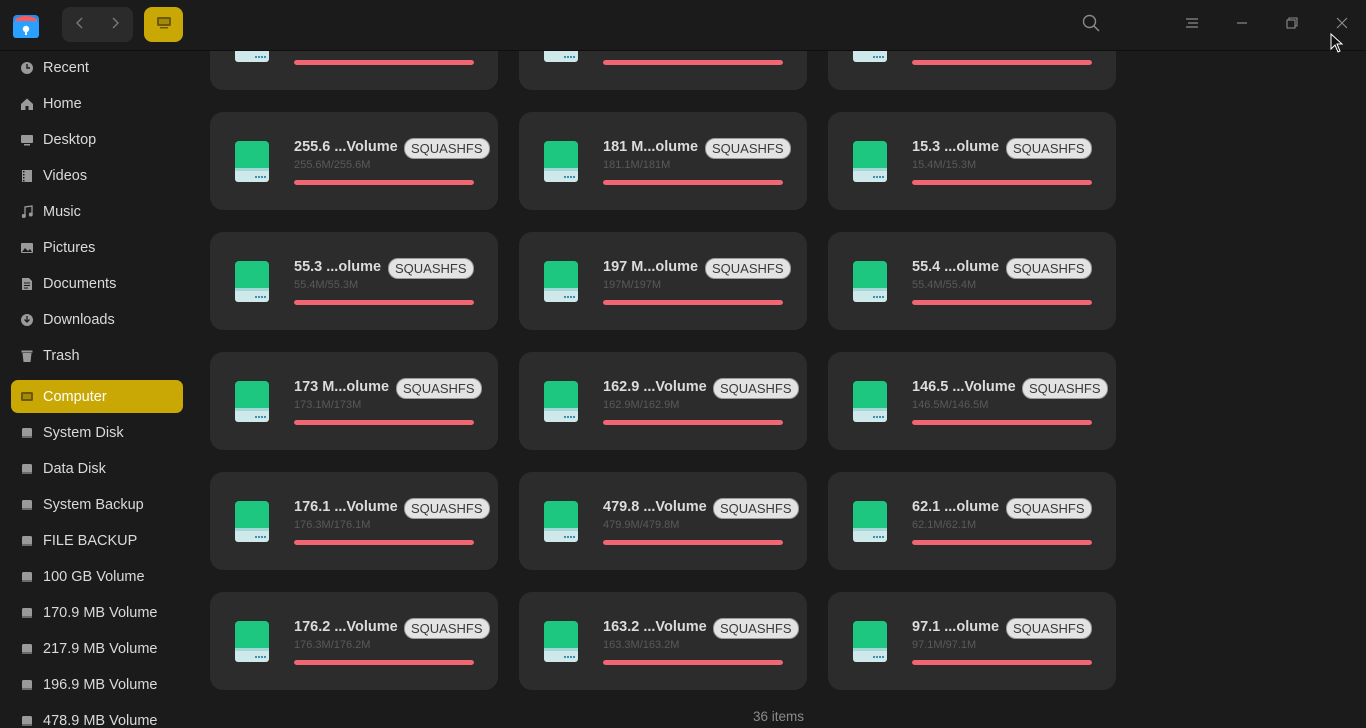 The width and height of the screenshot is (1366, 728). I want to click on disk-card: 255.6 ...Volume SQUASHFS 255.6M/255.6M, so click(354, 161).